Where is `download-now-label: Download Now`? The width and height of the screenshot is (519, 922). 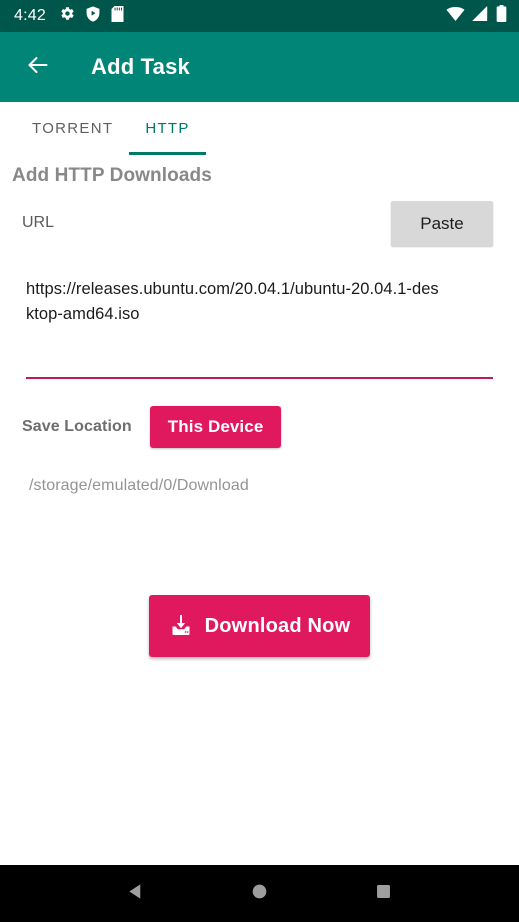
download-now-label: Download Now is located at coordinates (277, 625).